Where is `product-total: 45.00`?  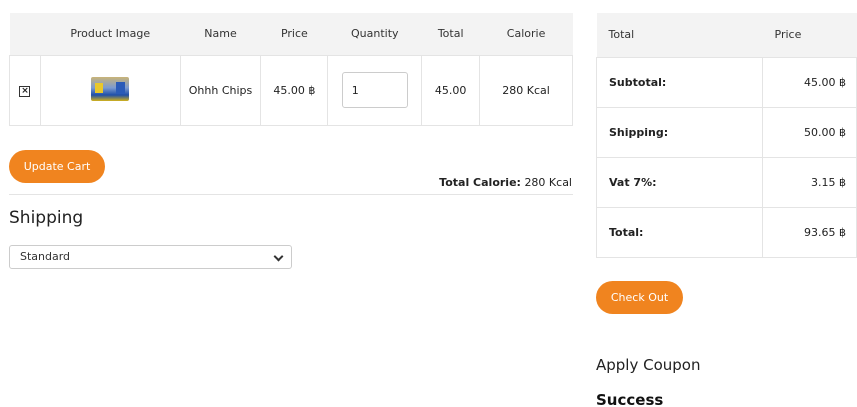 product-total: 45.00 is located at coordinates (451, 90).